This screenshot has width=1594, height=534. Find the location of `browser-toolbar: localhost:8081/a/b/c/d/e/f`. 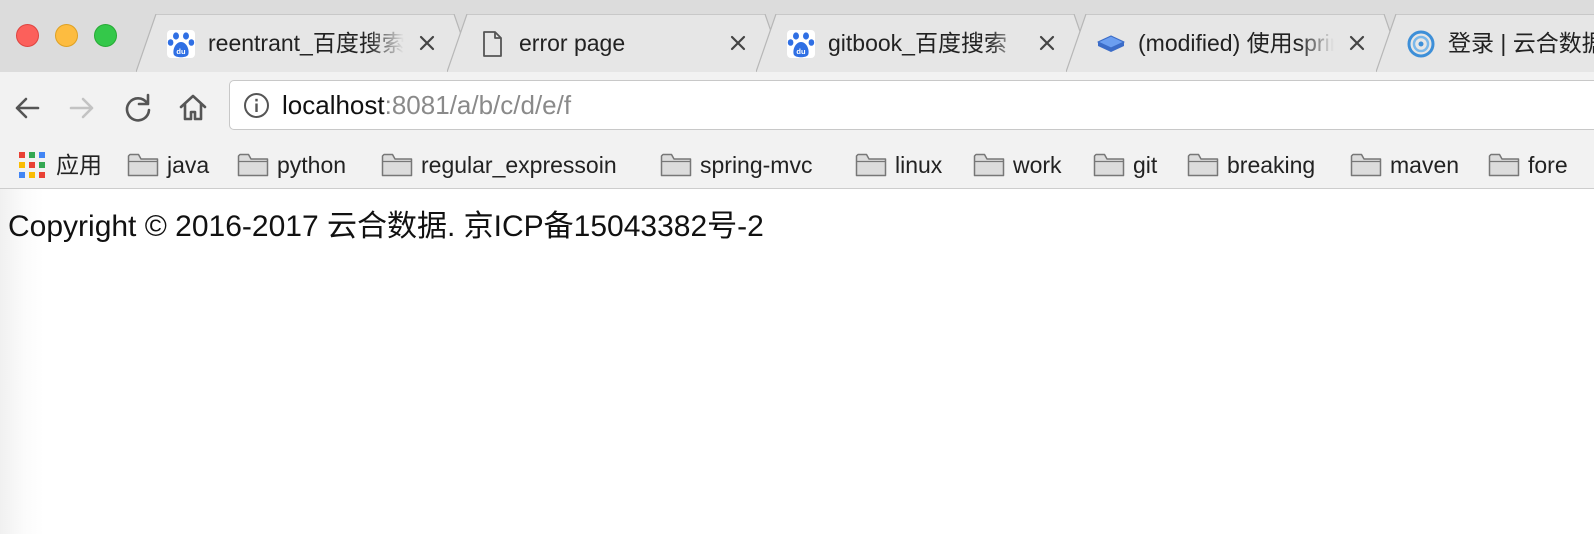

browser-toolbar: localhost:8081/a/b/c/d/e/f is located at coordinates (797, 108).